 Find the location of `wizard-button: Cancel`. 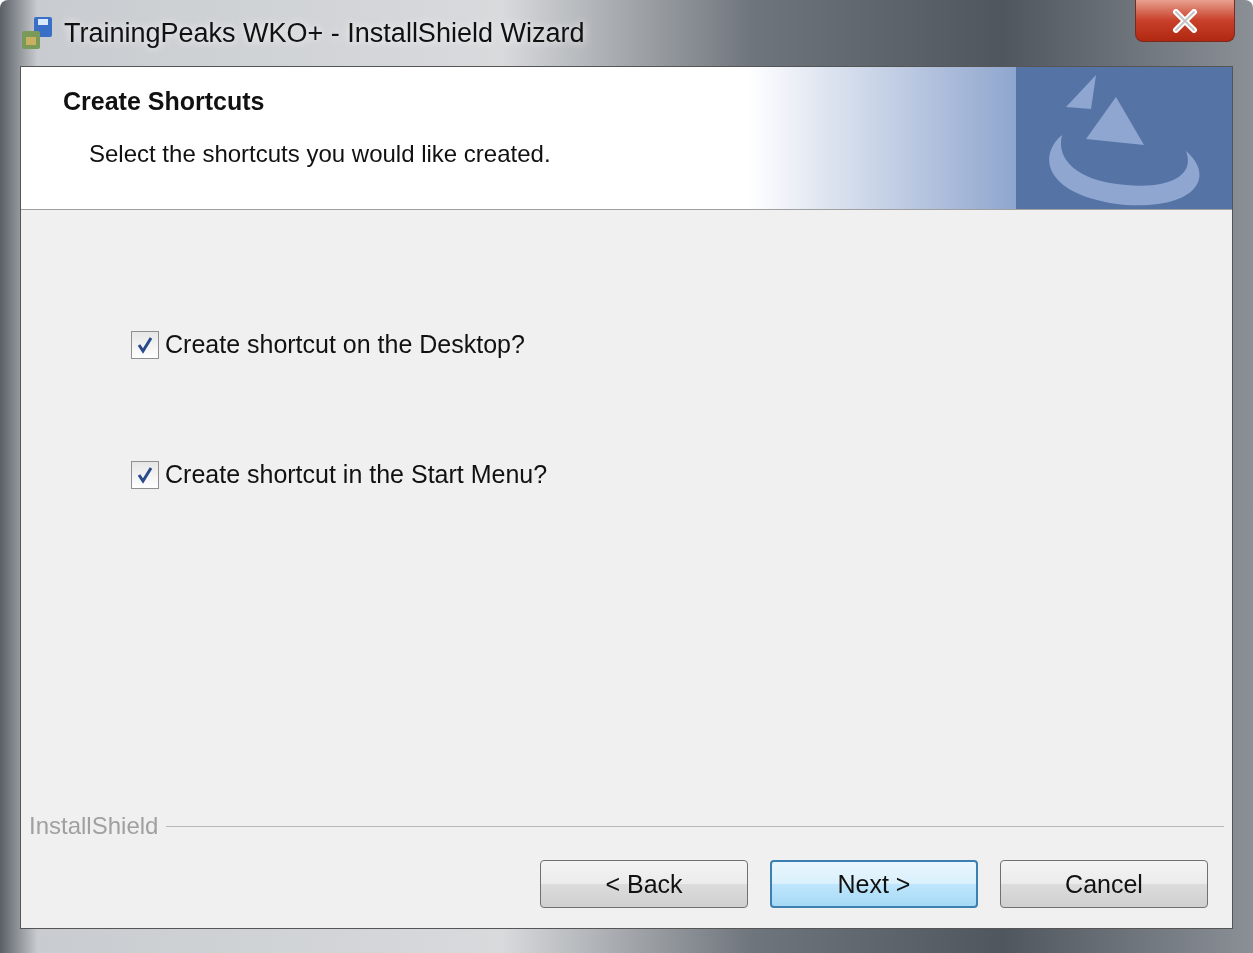

wizard-button: Cancel is located at coordinates (1104, 884).